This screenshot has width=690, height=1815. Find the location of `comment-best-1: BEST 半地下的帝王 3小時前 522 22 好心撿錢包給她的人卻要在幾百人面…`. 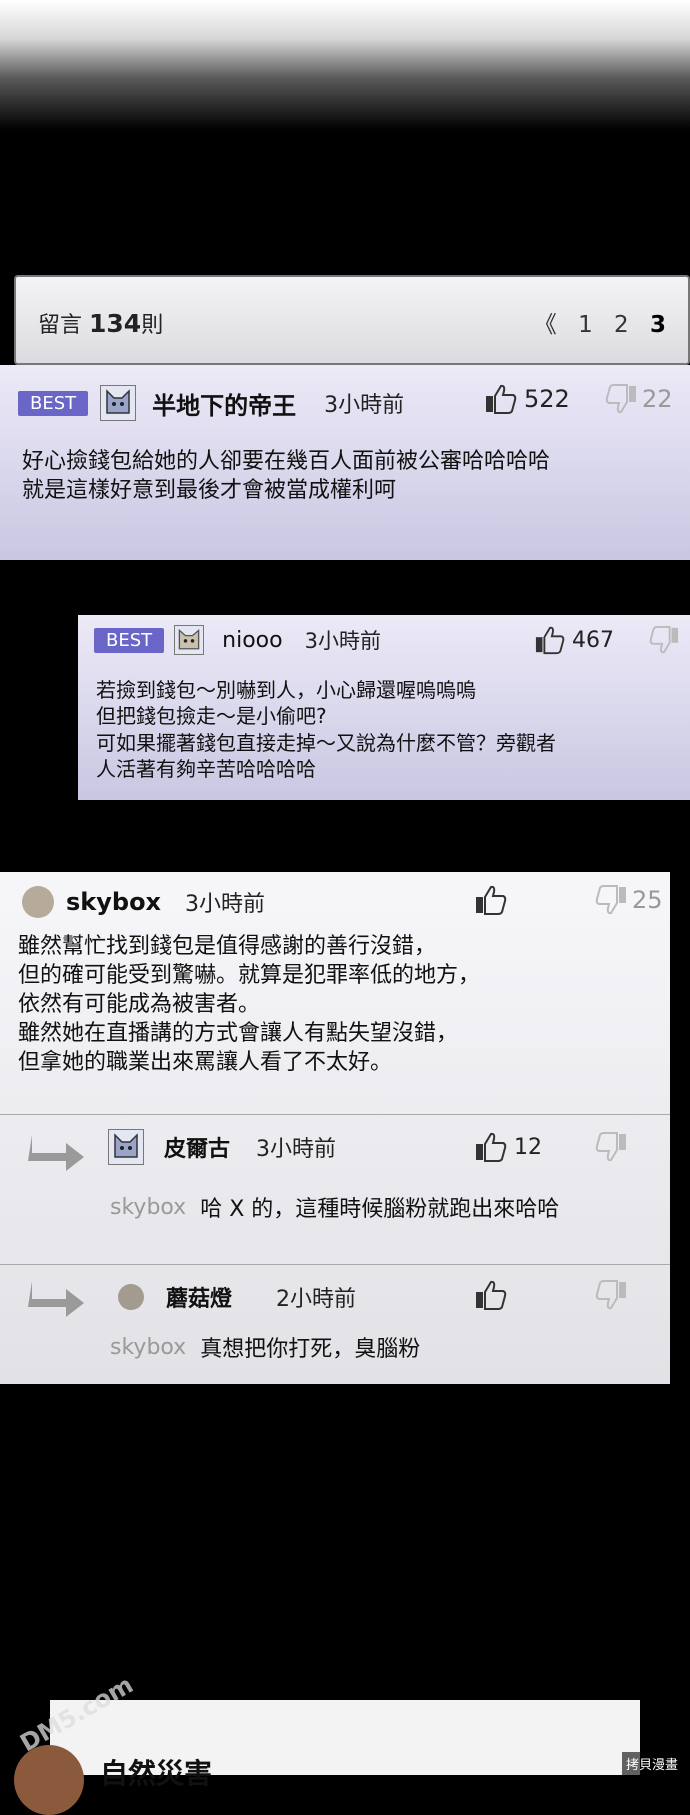

comment-best-1: BEST 半地下的帝王 3小時前 522 22 好心撿錢包給她的人卻要在幾百人面… is located at coordinates (345, 462).